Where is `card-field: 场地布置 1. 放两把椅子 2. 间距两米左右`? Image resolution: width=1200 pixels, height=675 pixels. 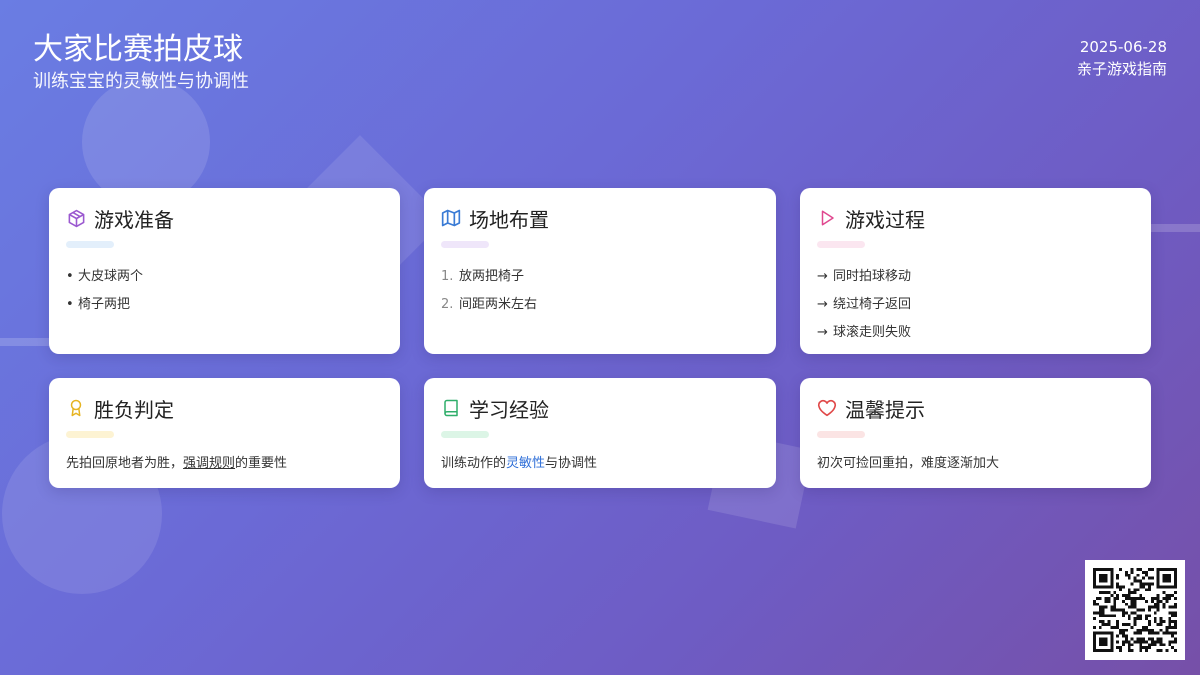 card-field: 场地布置 1. 放两把椅子 2. 间距两米左右 is located at coordinates (600, 271).